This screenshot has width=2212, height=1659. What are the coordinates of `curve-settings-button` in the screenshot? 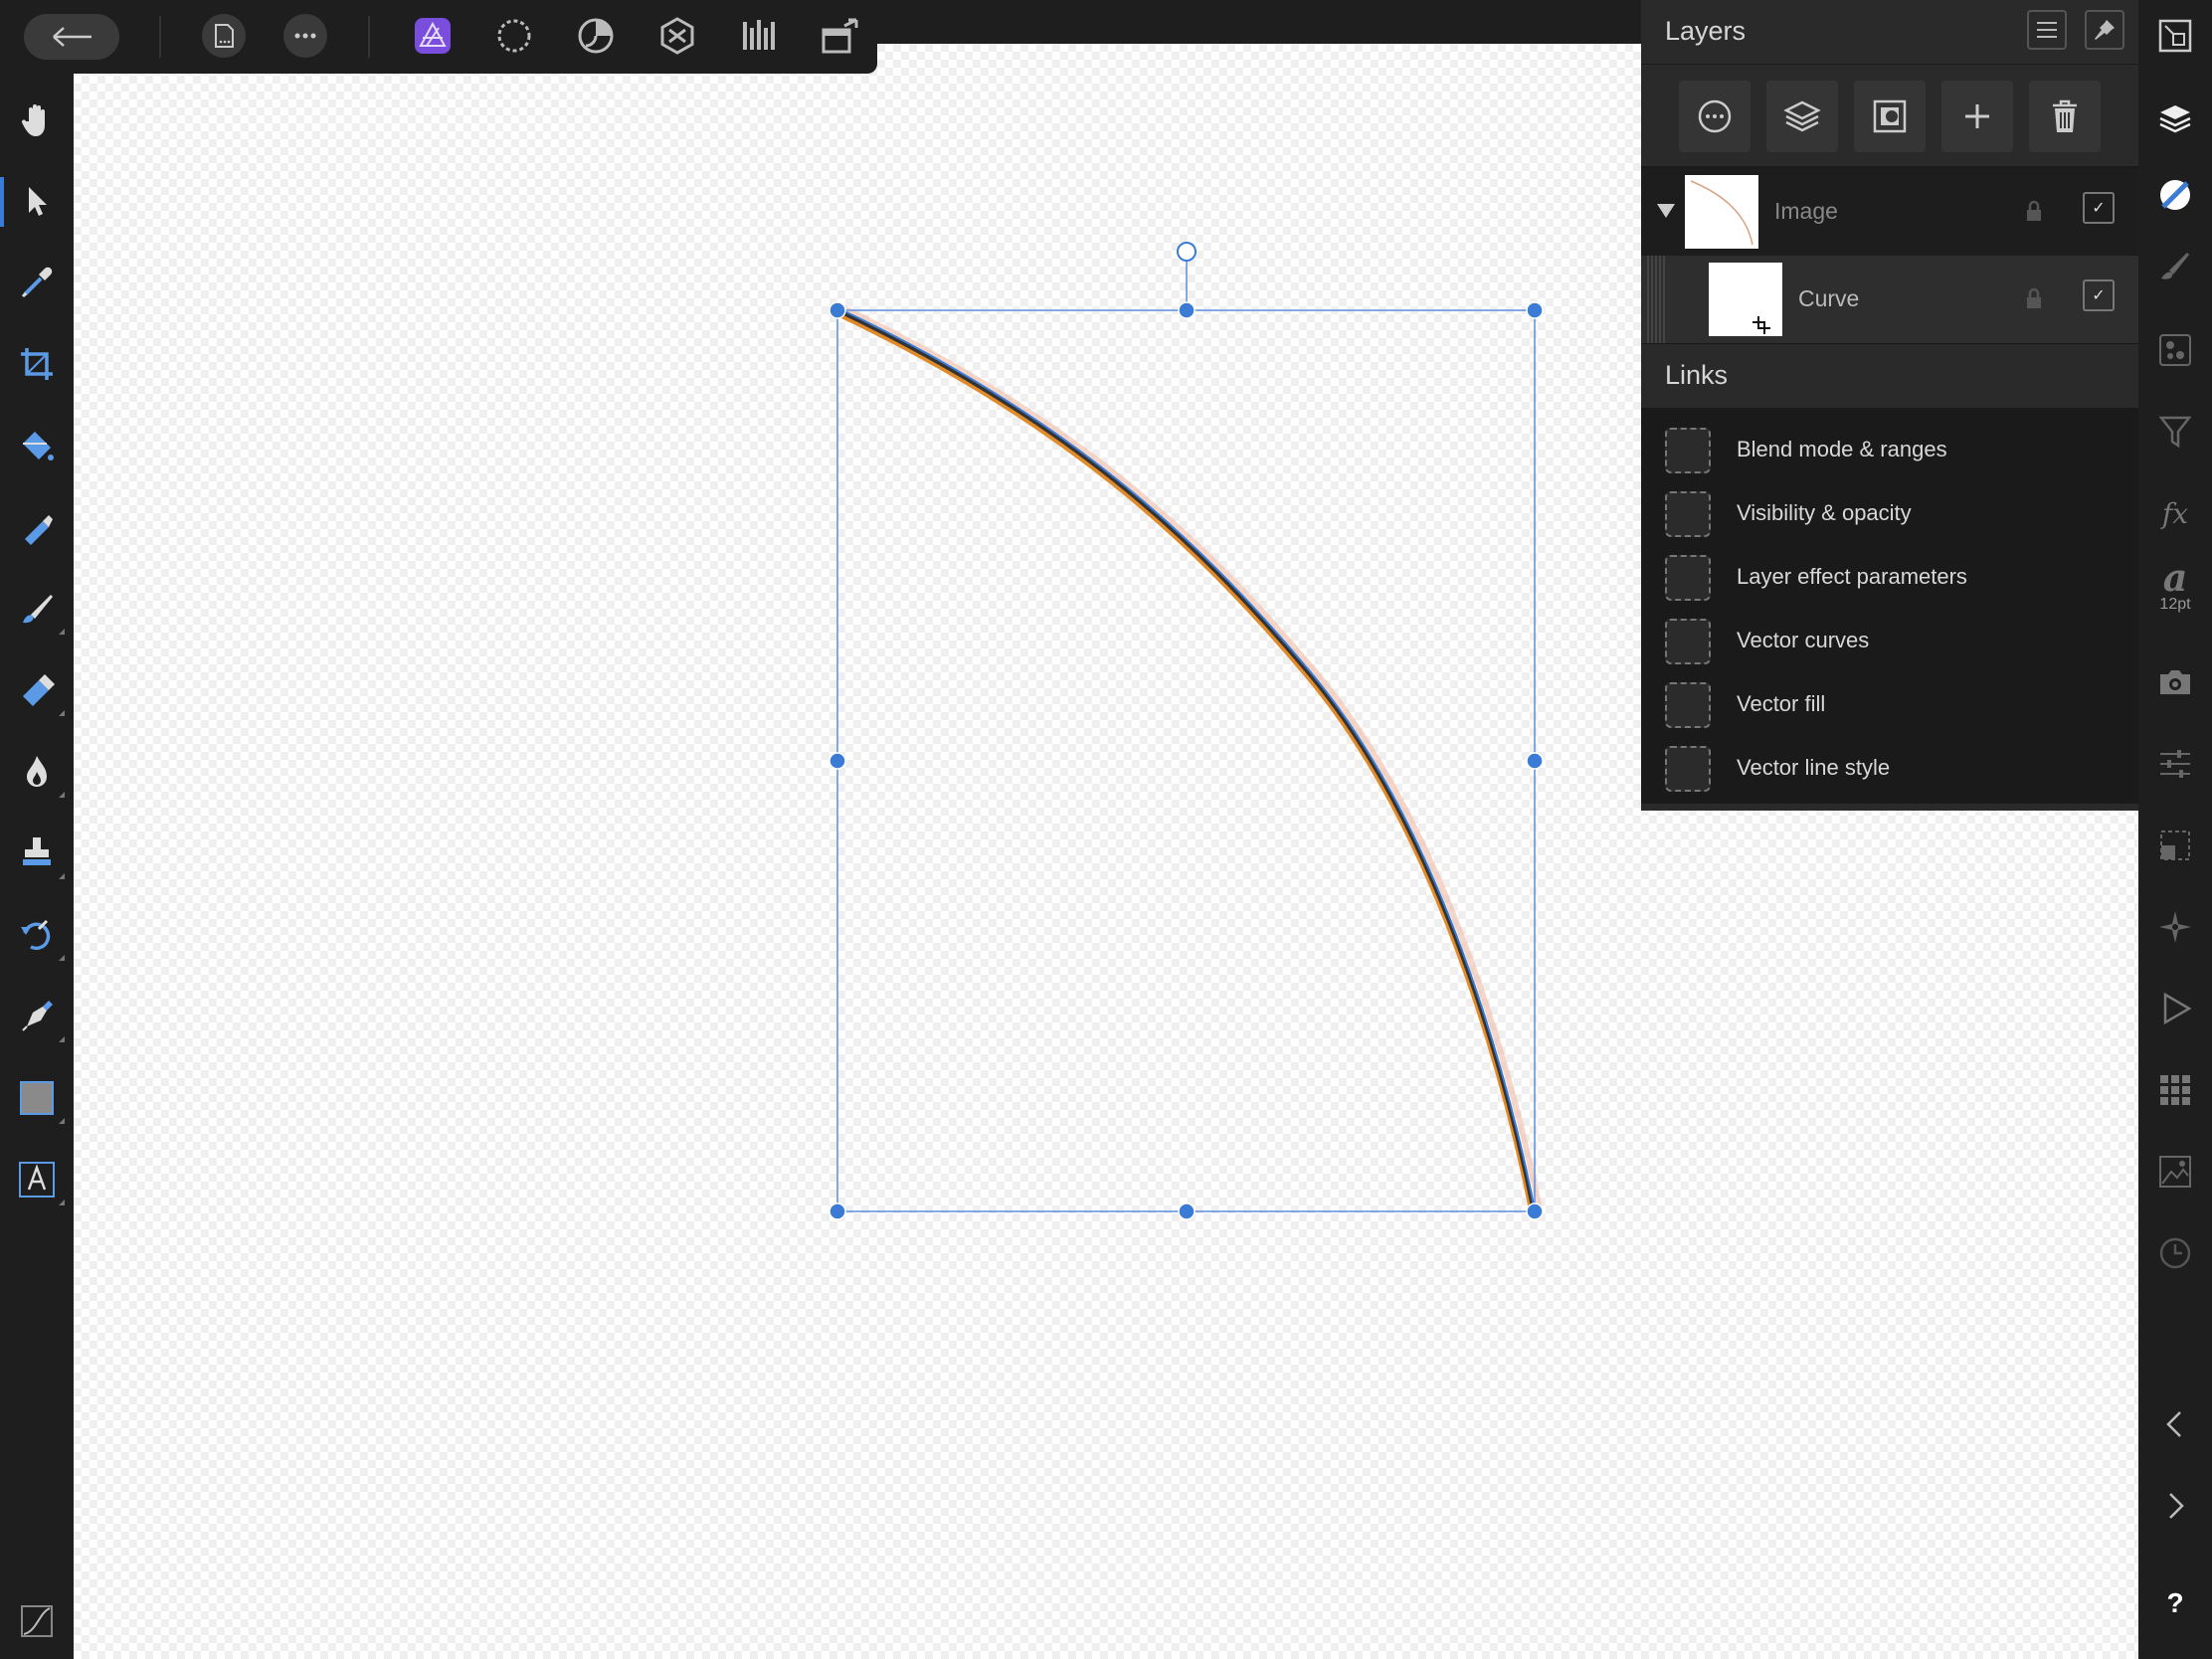 It's located at (37, 1621).